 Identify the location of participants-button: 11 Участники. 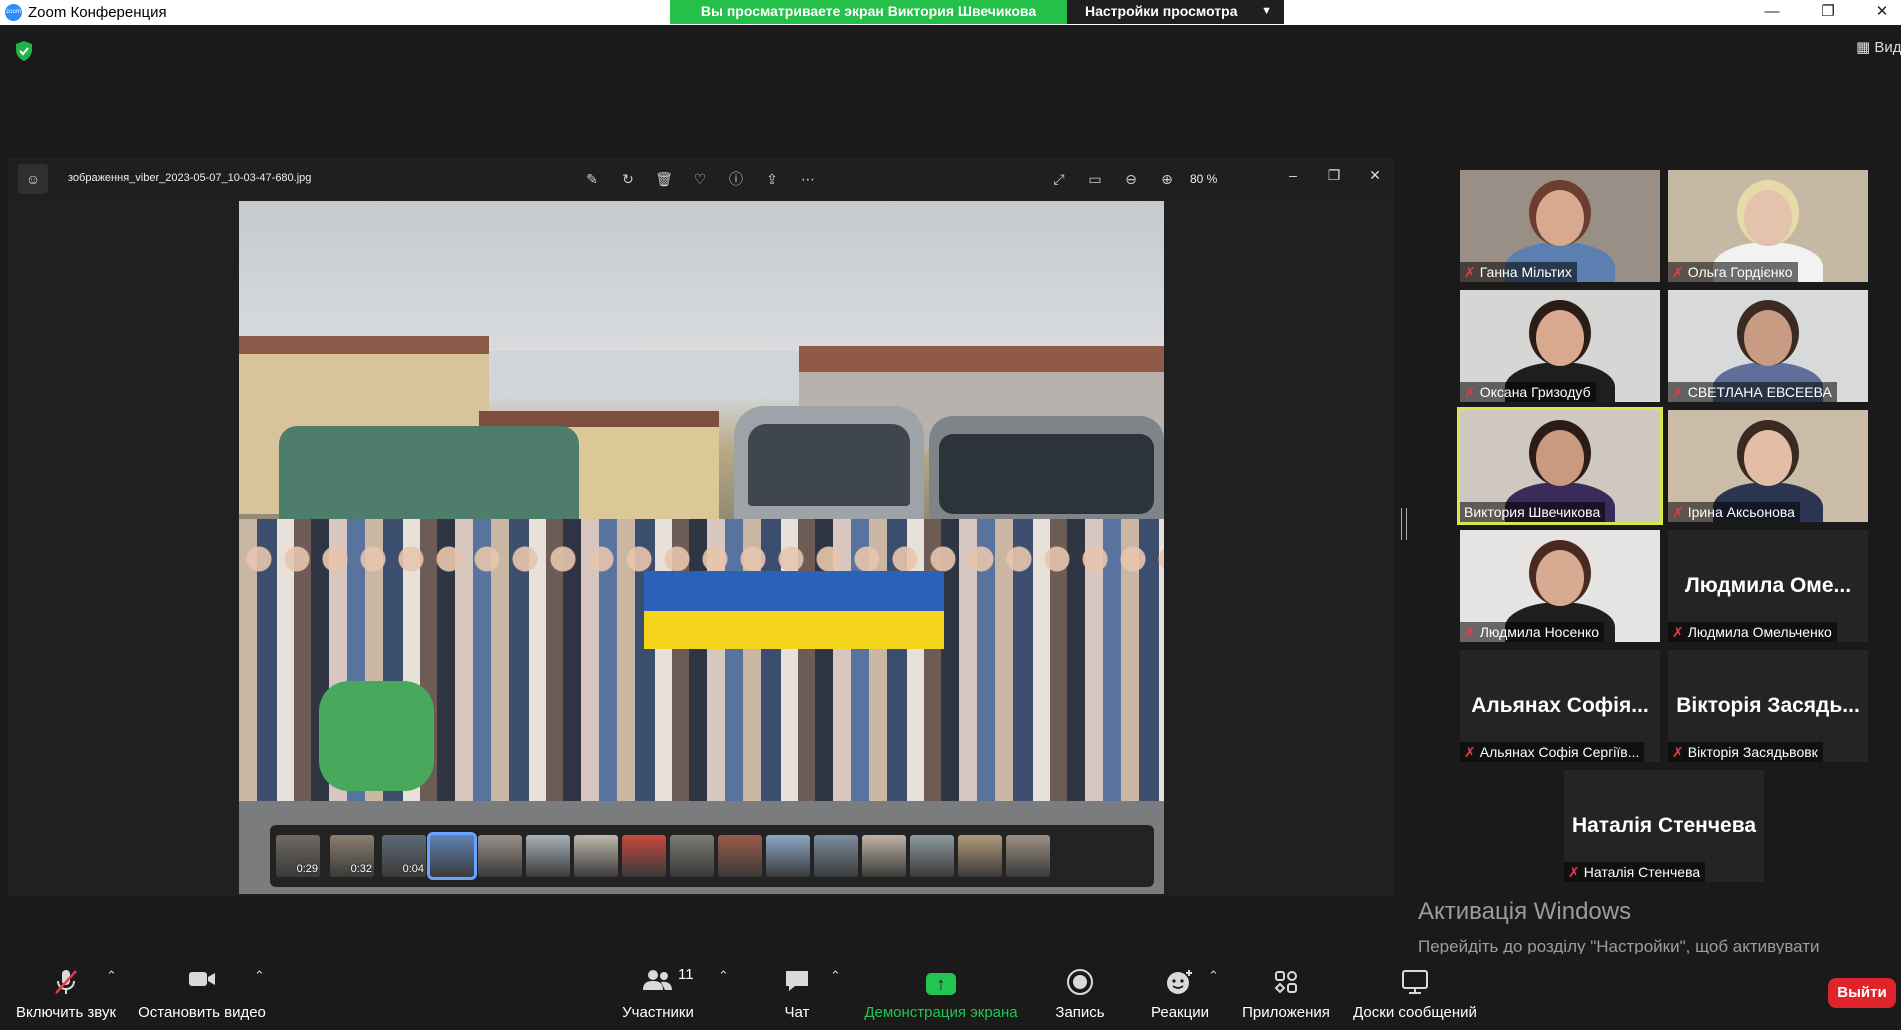
(658, 992).